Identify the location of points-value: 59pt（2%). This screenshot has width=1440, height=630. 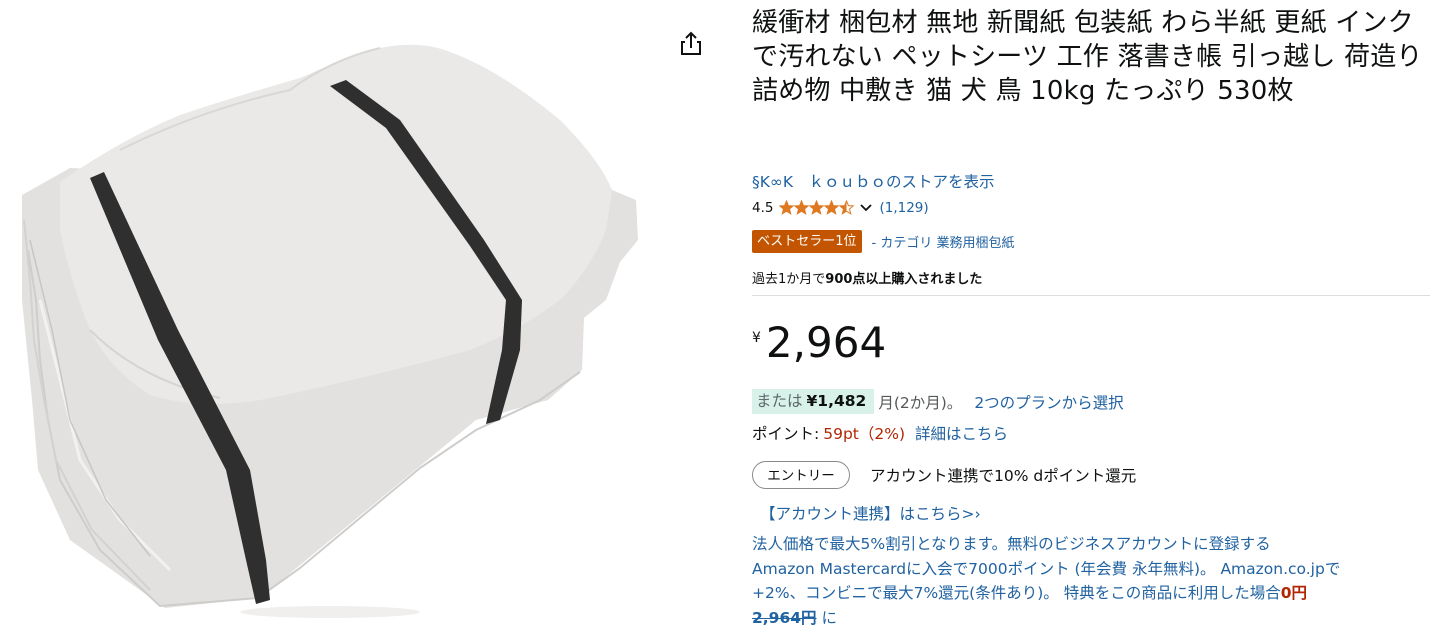
(864, 434).